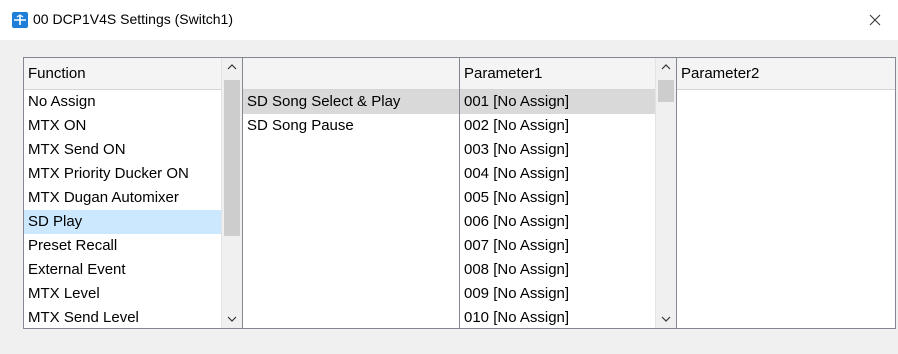 The height and width of the screenshot is (354, 898). What do you see at coordinates (122, 317) in the screenshot?
I see `function-item-mtx-send-level: MTX Send Level` at bounding box center [122, 317].